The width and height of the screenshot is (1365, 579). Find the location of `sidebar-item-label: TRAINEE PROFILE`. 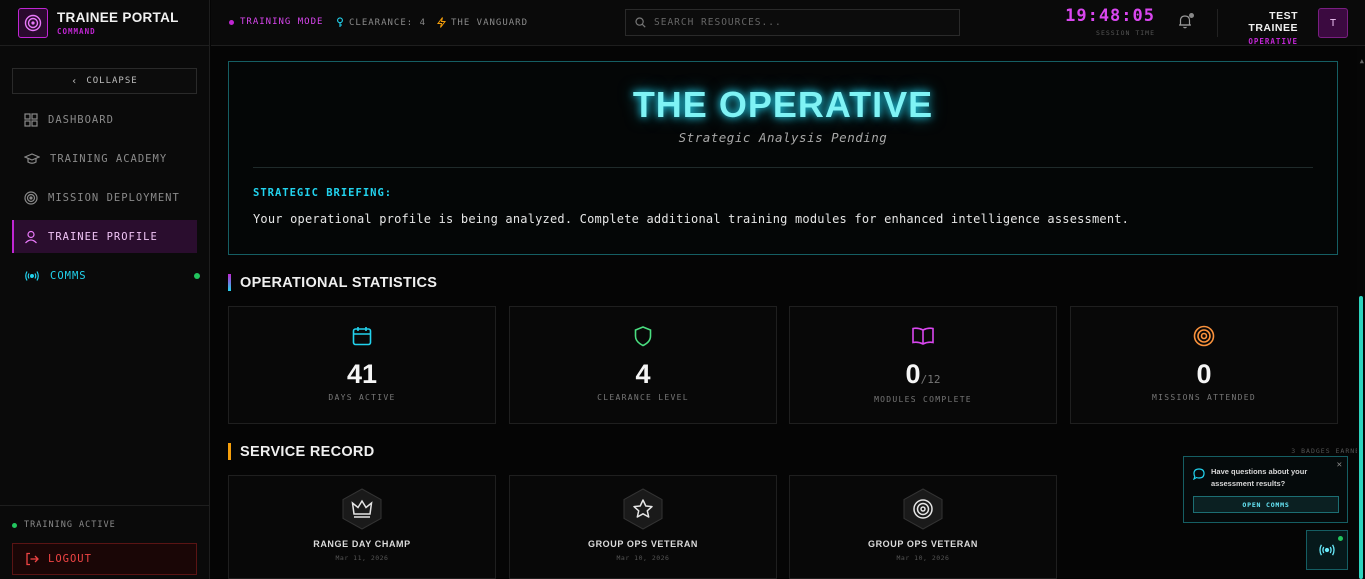

sidebar-item-label: TRAINEE PROFILE is located at coordinates (103, 236).